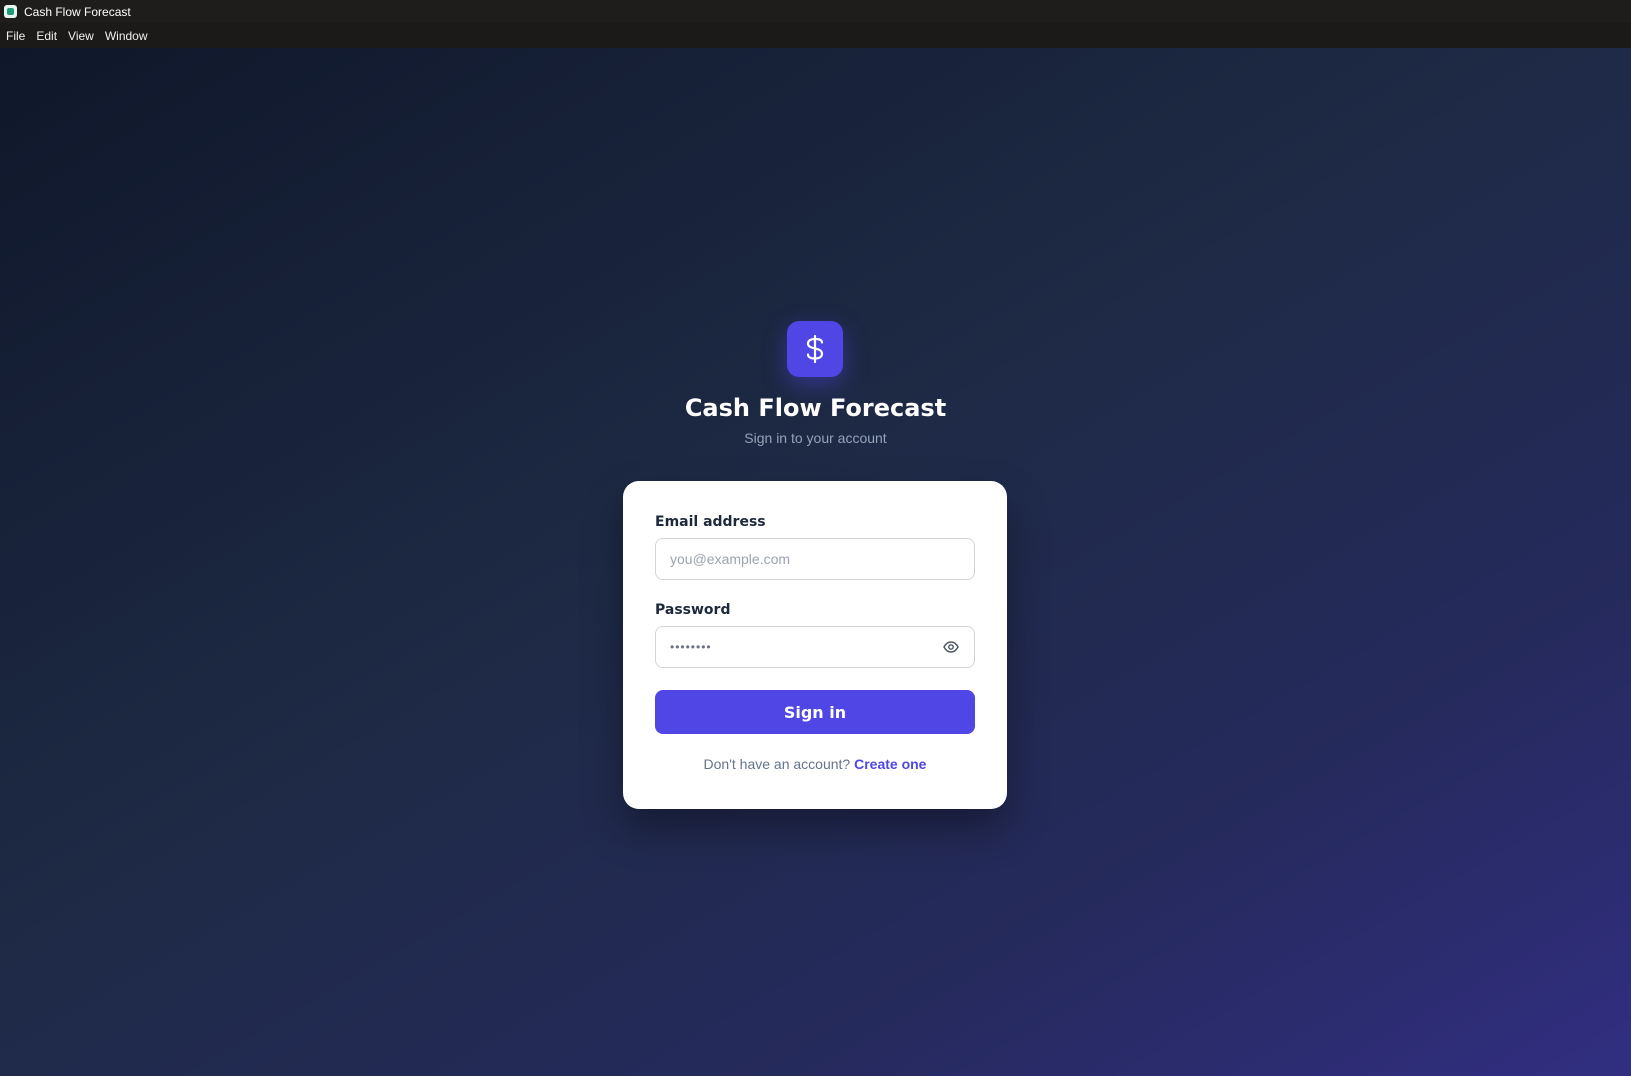 This screenshot has height=1076, width=1631. I want to click on menu-window: Window, so click(126, 36).